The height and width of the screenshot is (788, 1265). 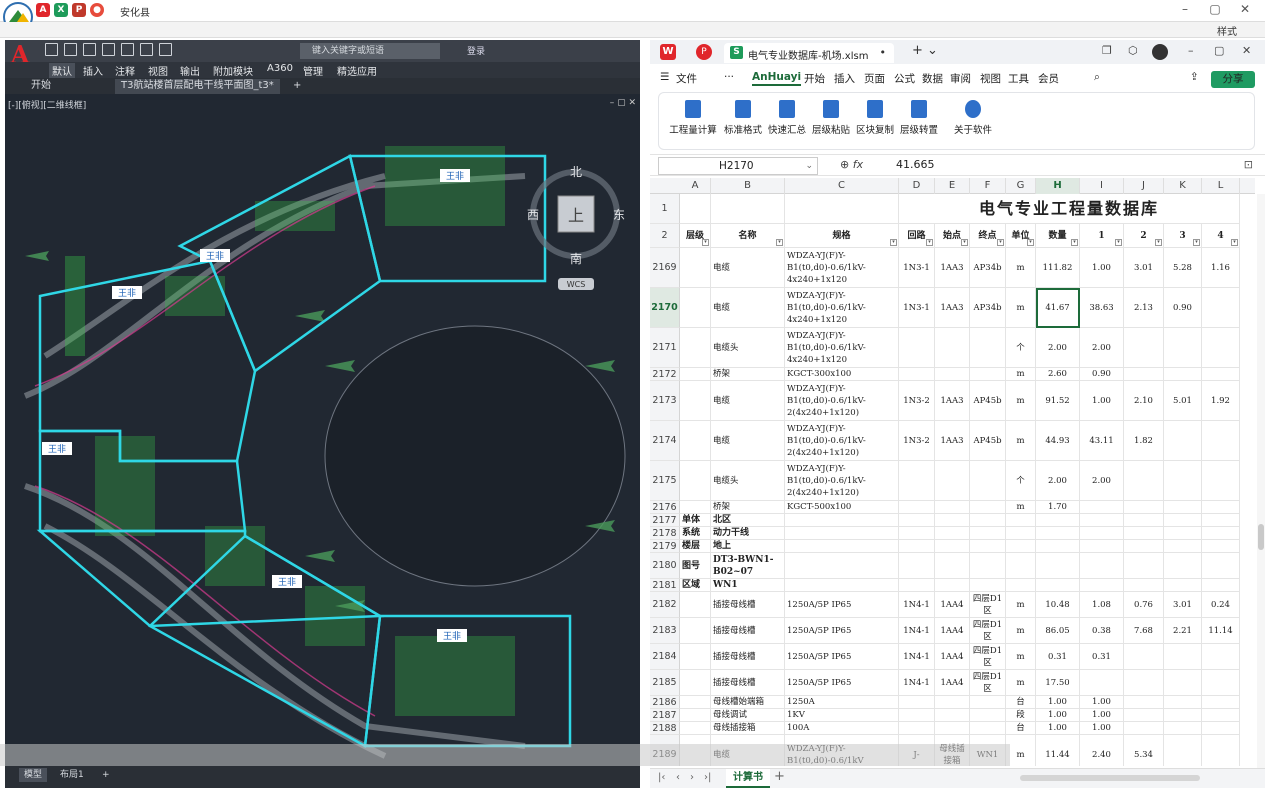 What do you see at coordinates (917, 236) in the screenshot?
I see `table-header-cell: 回路 ▾` at bounding box center [917, 236].